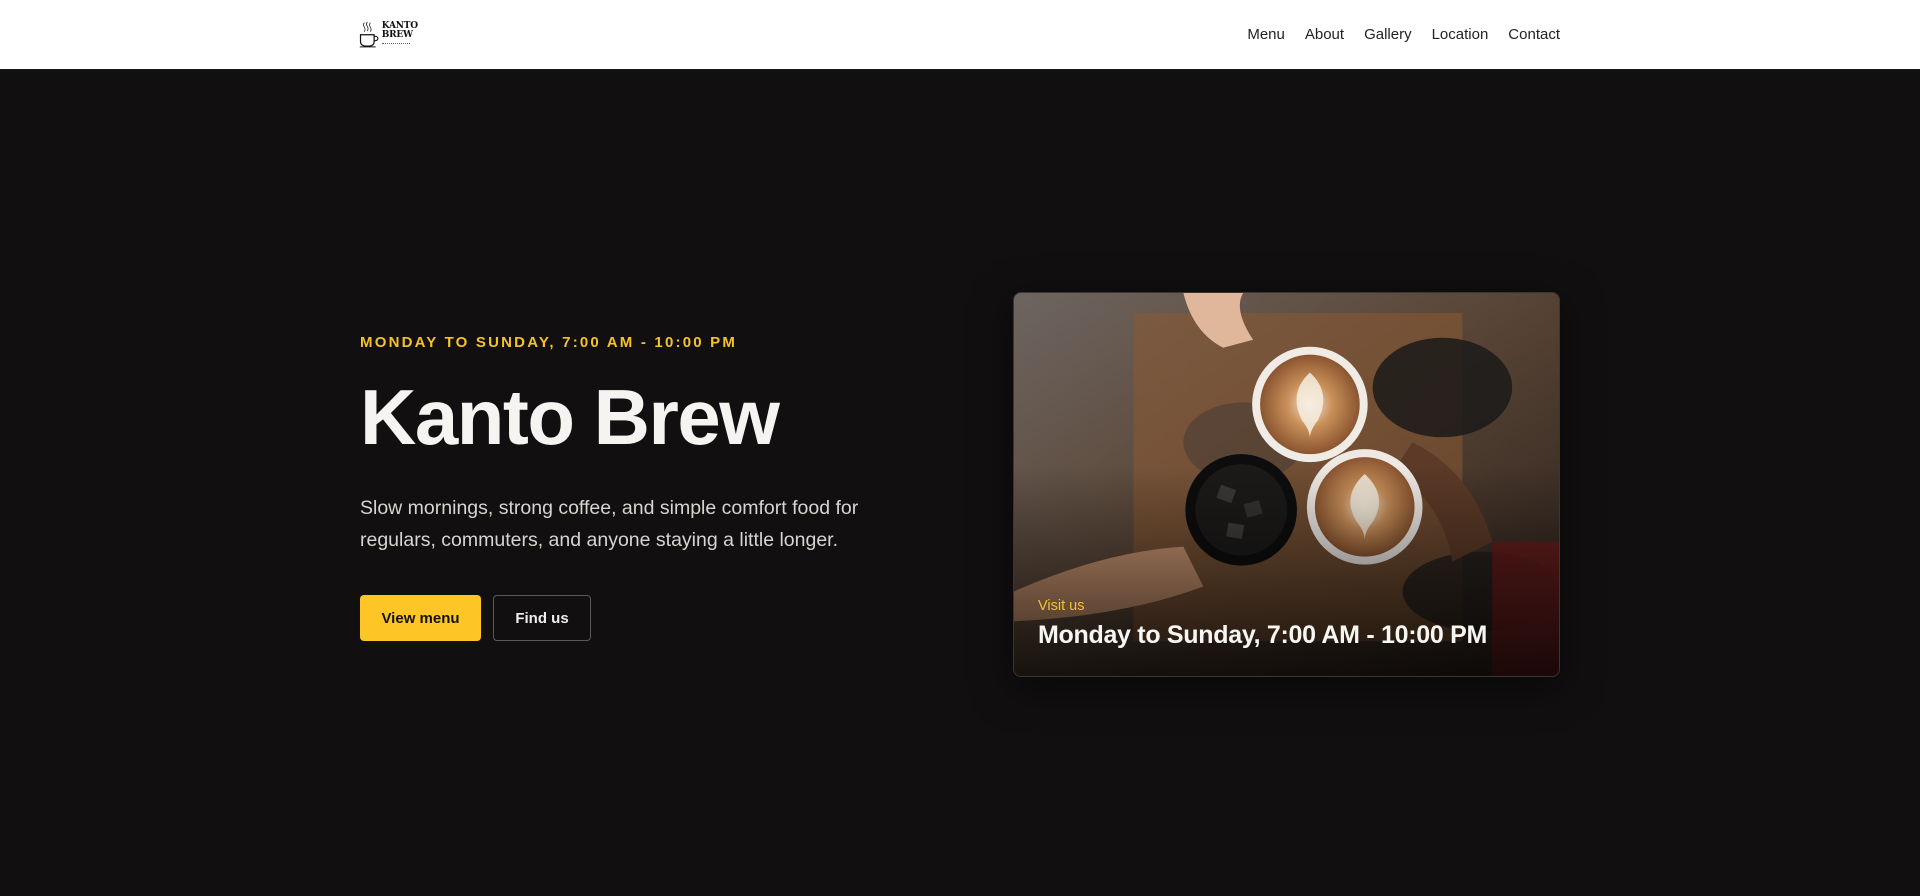 Image resolution: width=1920 pixels, height=896 pixels. What do you see at coordinates (399, 30) in the screenshot?
I see `logo-wordmark: KANTO BREW` at bounding box center [399, 30].